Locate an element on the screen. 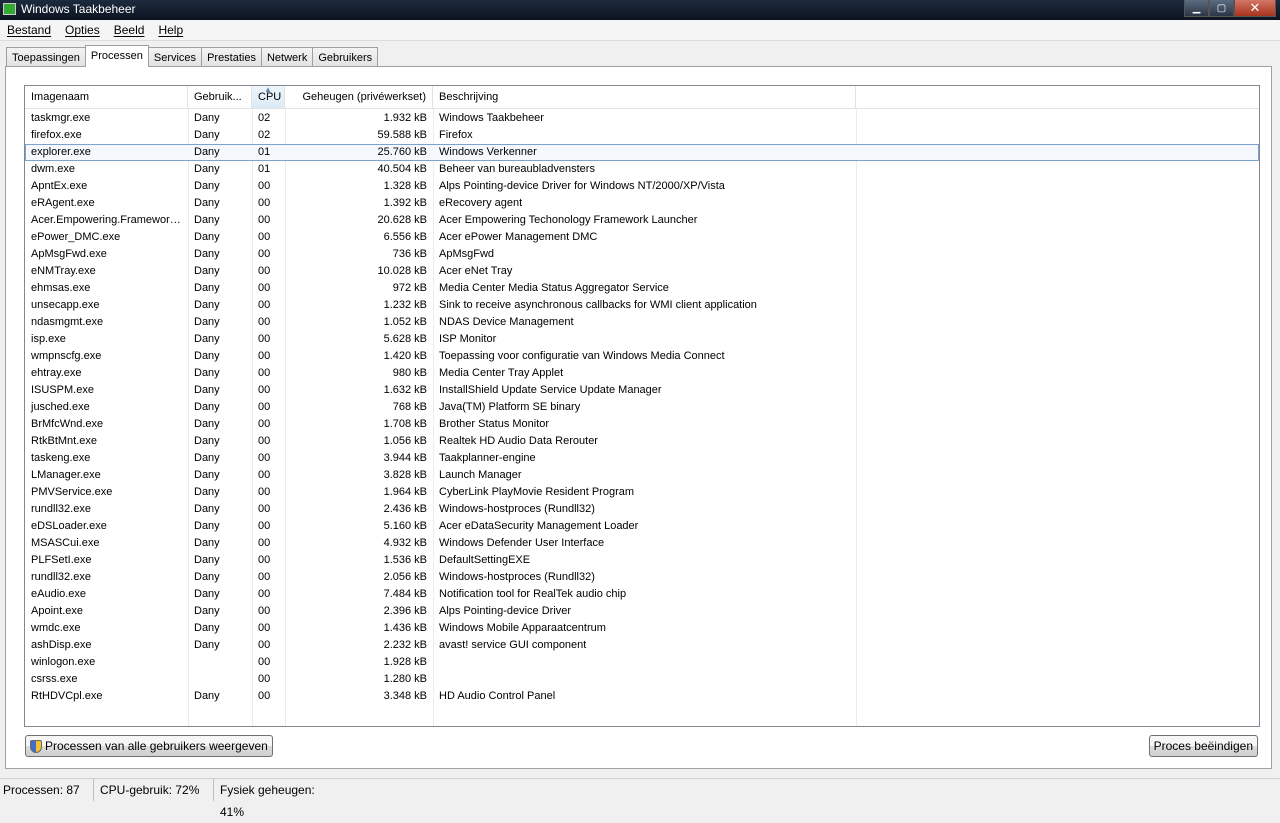  cpu-cell: 02 is located at coordinates (264, 135).